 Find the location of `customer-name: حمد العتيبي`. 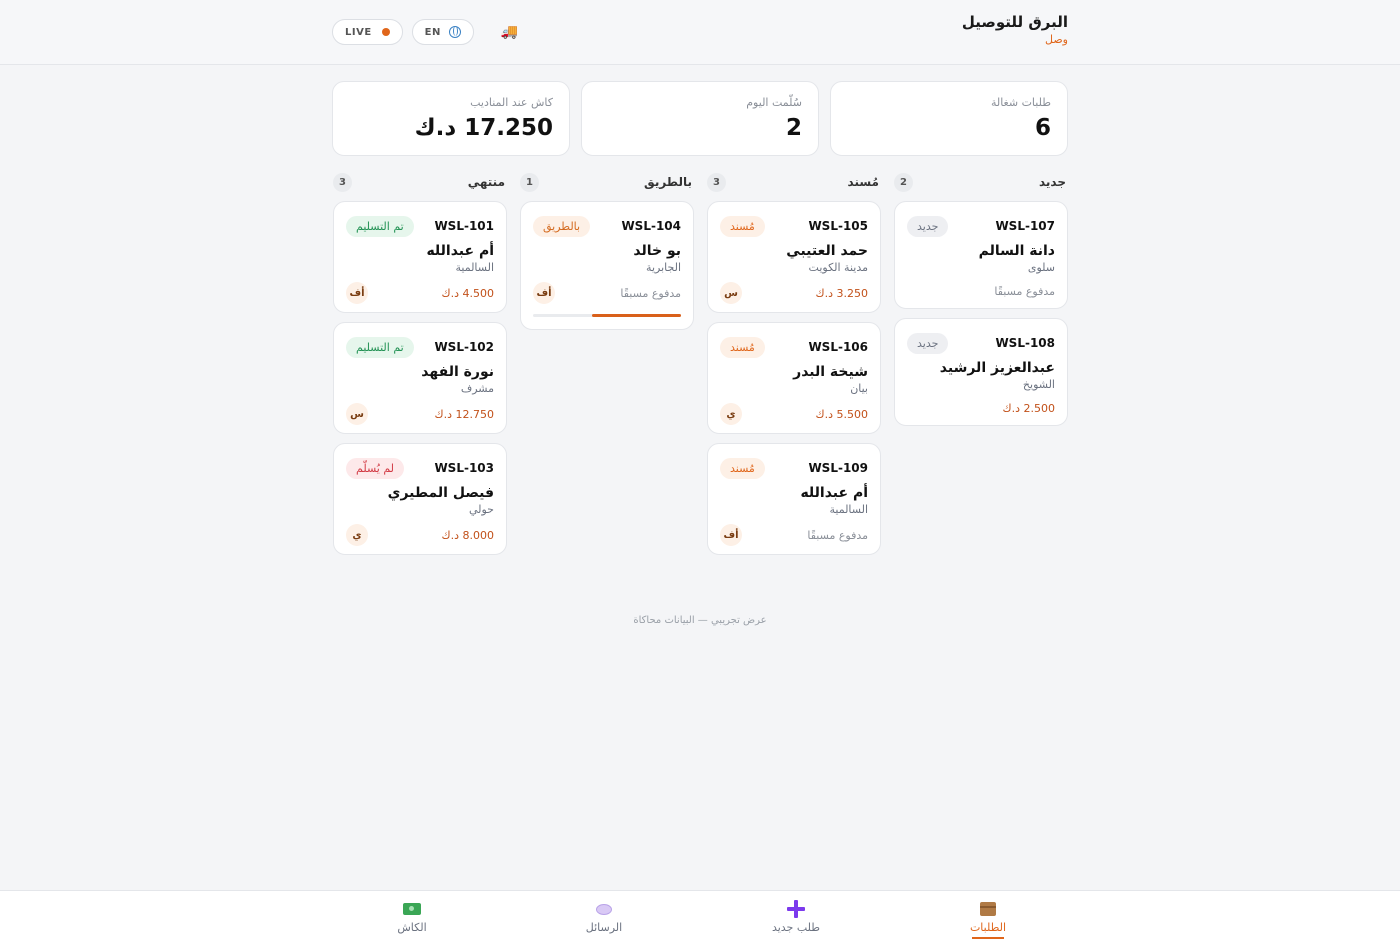

customer-name: حمد العتيبي is located at coordinates (827, 251).